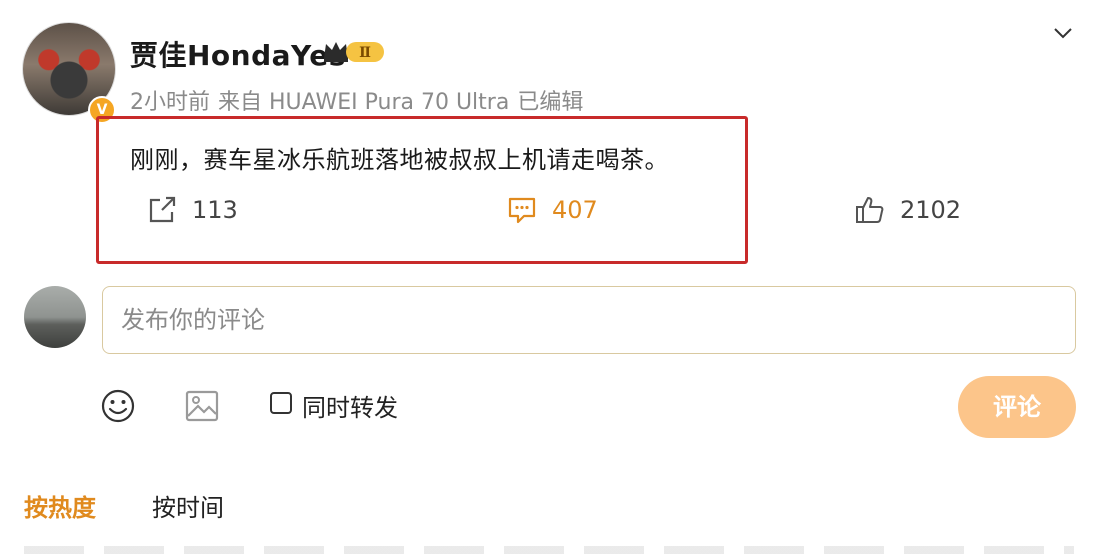 The image size is (1096, 554). What do you see at coordinates (118, 406) in the screenshot?
I see `emoji-icon` at bounding box center [118, 406].